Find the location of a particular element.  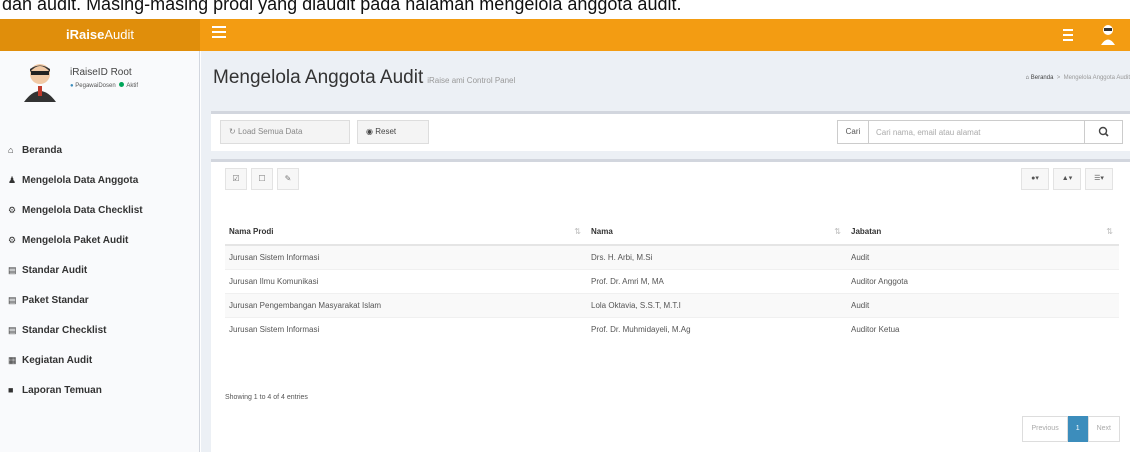

edit-button: ✎ is located at coordinates (288, 179).